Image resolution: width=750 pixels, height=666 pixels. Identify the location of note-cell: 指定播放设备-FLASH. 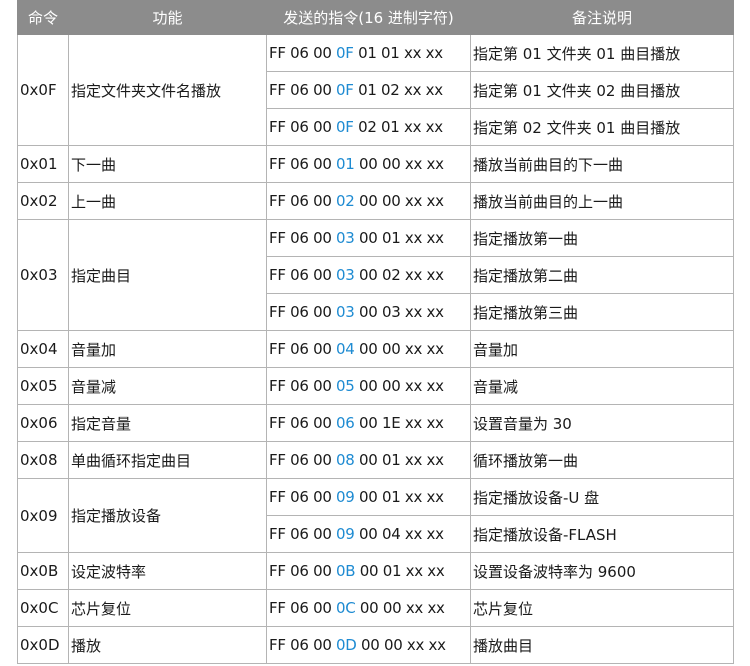
(602, 534).